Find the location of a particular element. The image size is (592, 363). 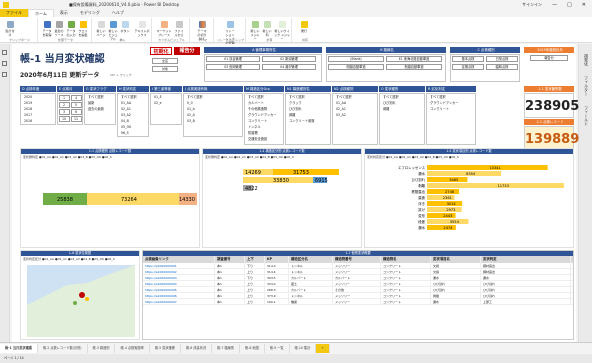

page-tab: 帳-2 点検レコード数(月別) is located at coordinates (63, 348).